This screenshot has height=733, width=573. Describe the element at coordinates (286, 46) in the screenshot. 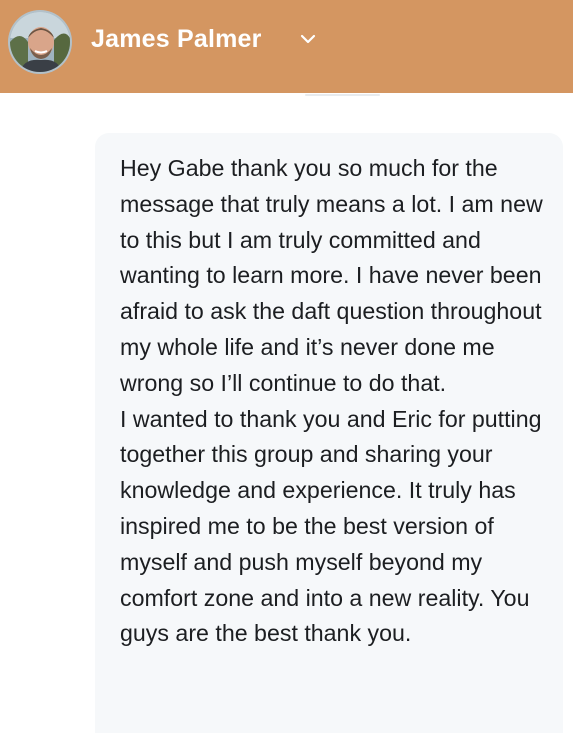

I see `chat-header: James Palmer` at that location.